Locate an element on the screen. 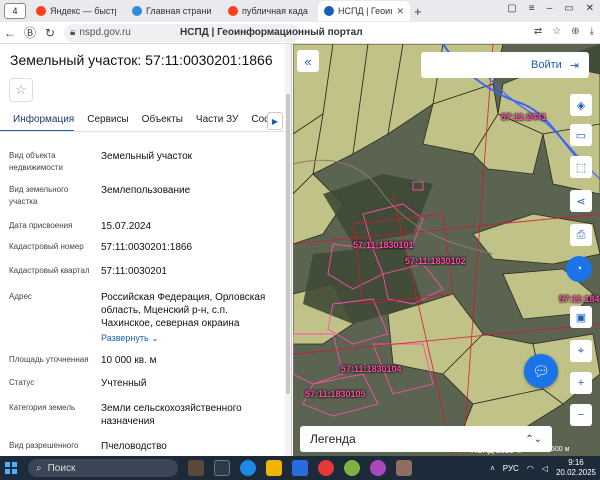 This screenshot has height=480, width=600. search-map-icon: ◔ is located at coordinates (579, 269).